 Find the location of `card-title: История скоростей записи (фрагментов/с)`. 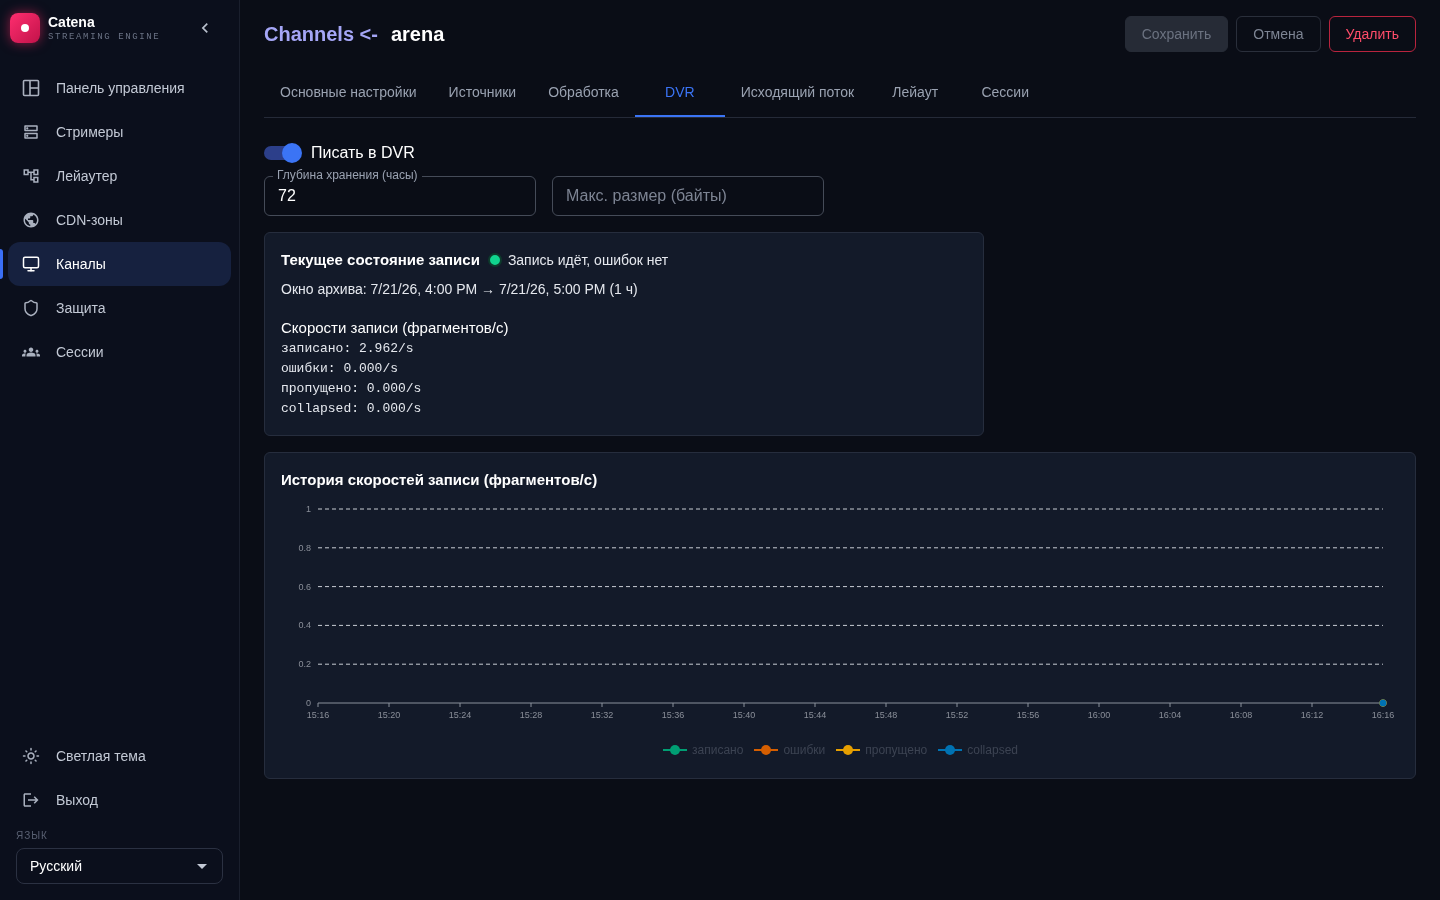

card-title: История скоростей записи (фрагментов/с) is located at coordinates (440, 480).